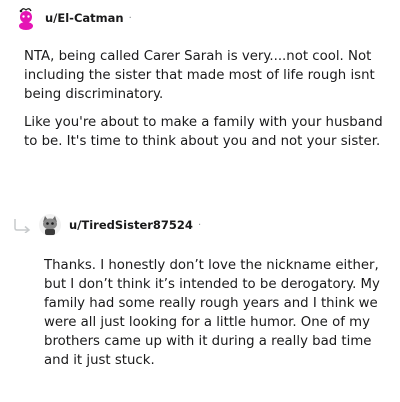 This screenshot has width=400, height=402. Describe the element at coordinates (22, 226) in the screenshot. I see `reply-thread-icon` at that location.